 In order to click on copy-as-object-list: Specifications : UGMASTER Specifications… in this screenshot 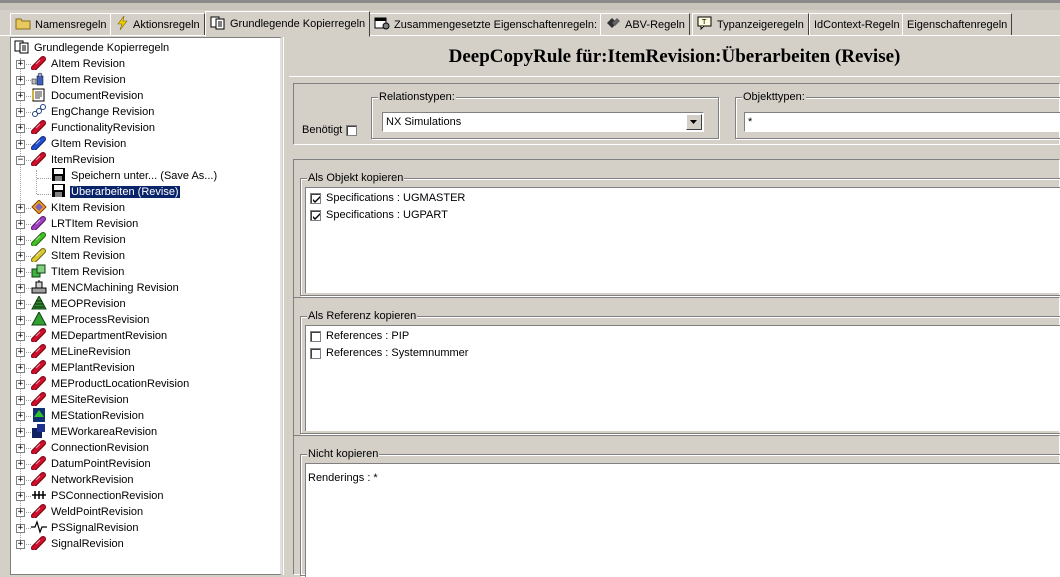, I will do `click(682, 240)`.